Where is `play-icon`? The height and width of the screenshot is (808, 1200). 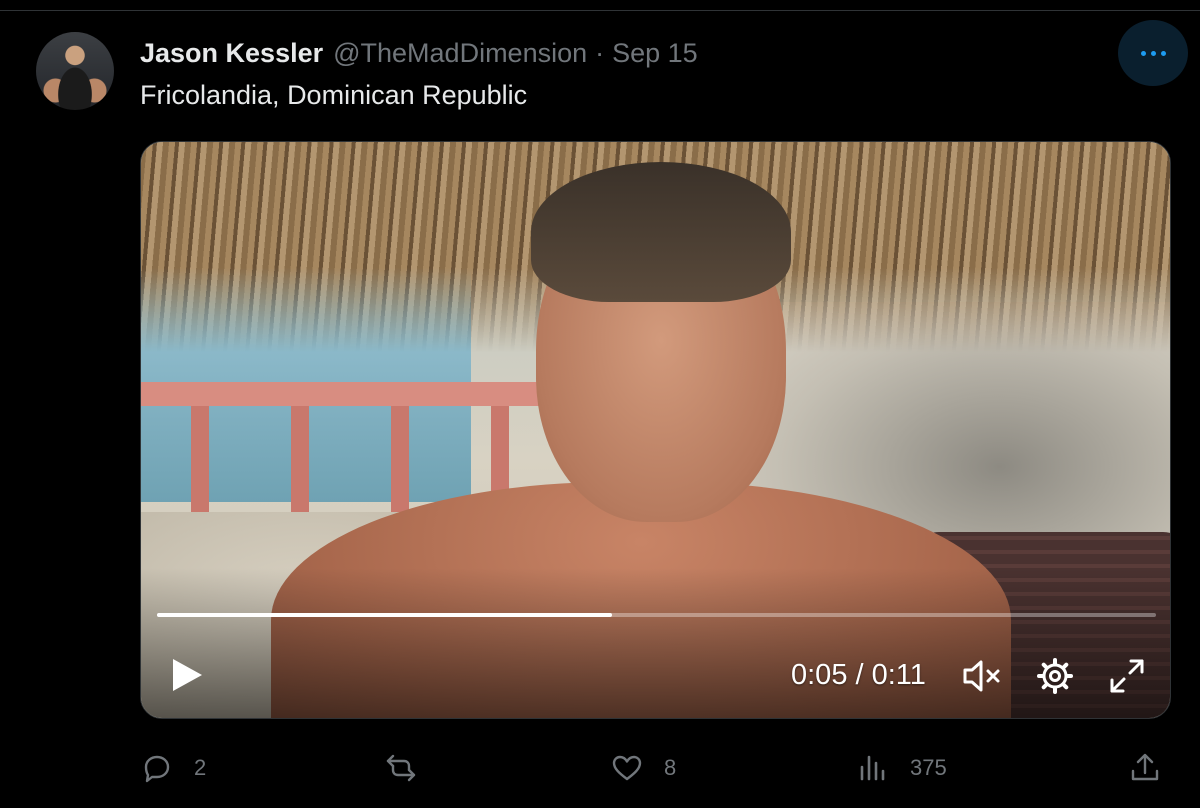 play-icon is located at coordinates (187, 675).